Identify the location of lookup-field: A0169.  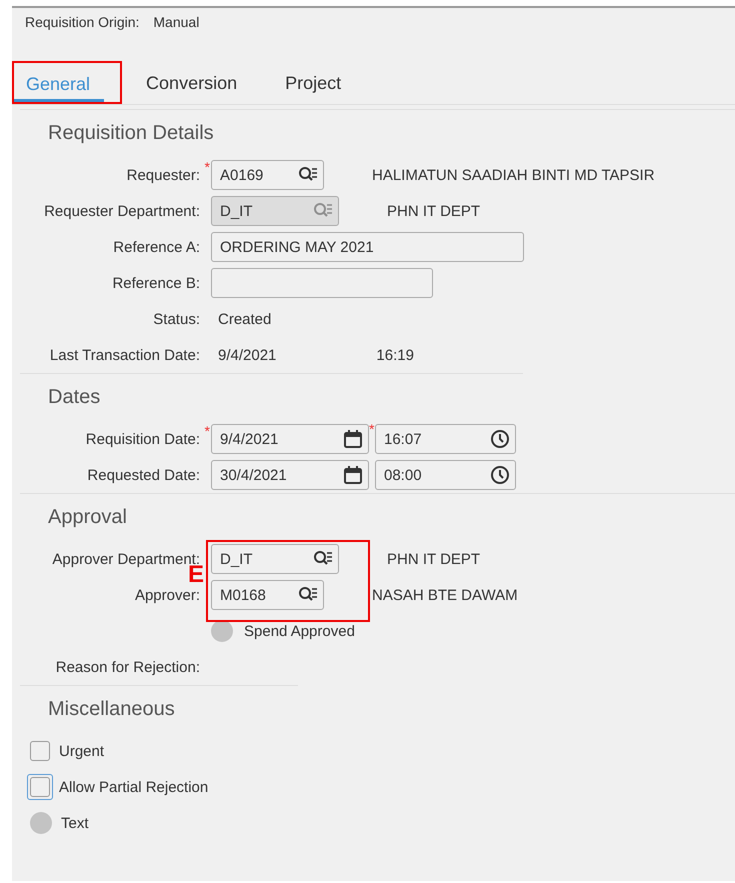
(267, 175).